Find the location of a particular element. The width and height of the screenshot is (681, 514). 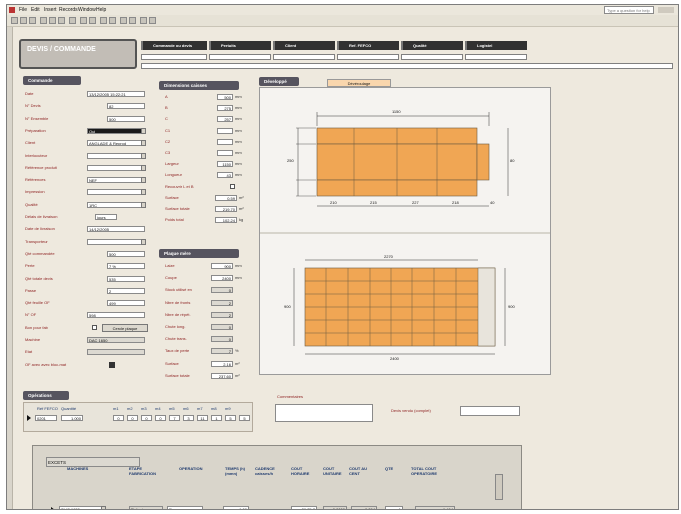

vente-input is located at coordinates (490, 411).